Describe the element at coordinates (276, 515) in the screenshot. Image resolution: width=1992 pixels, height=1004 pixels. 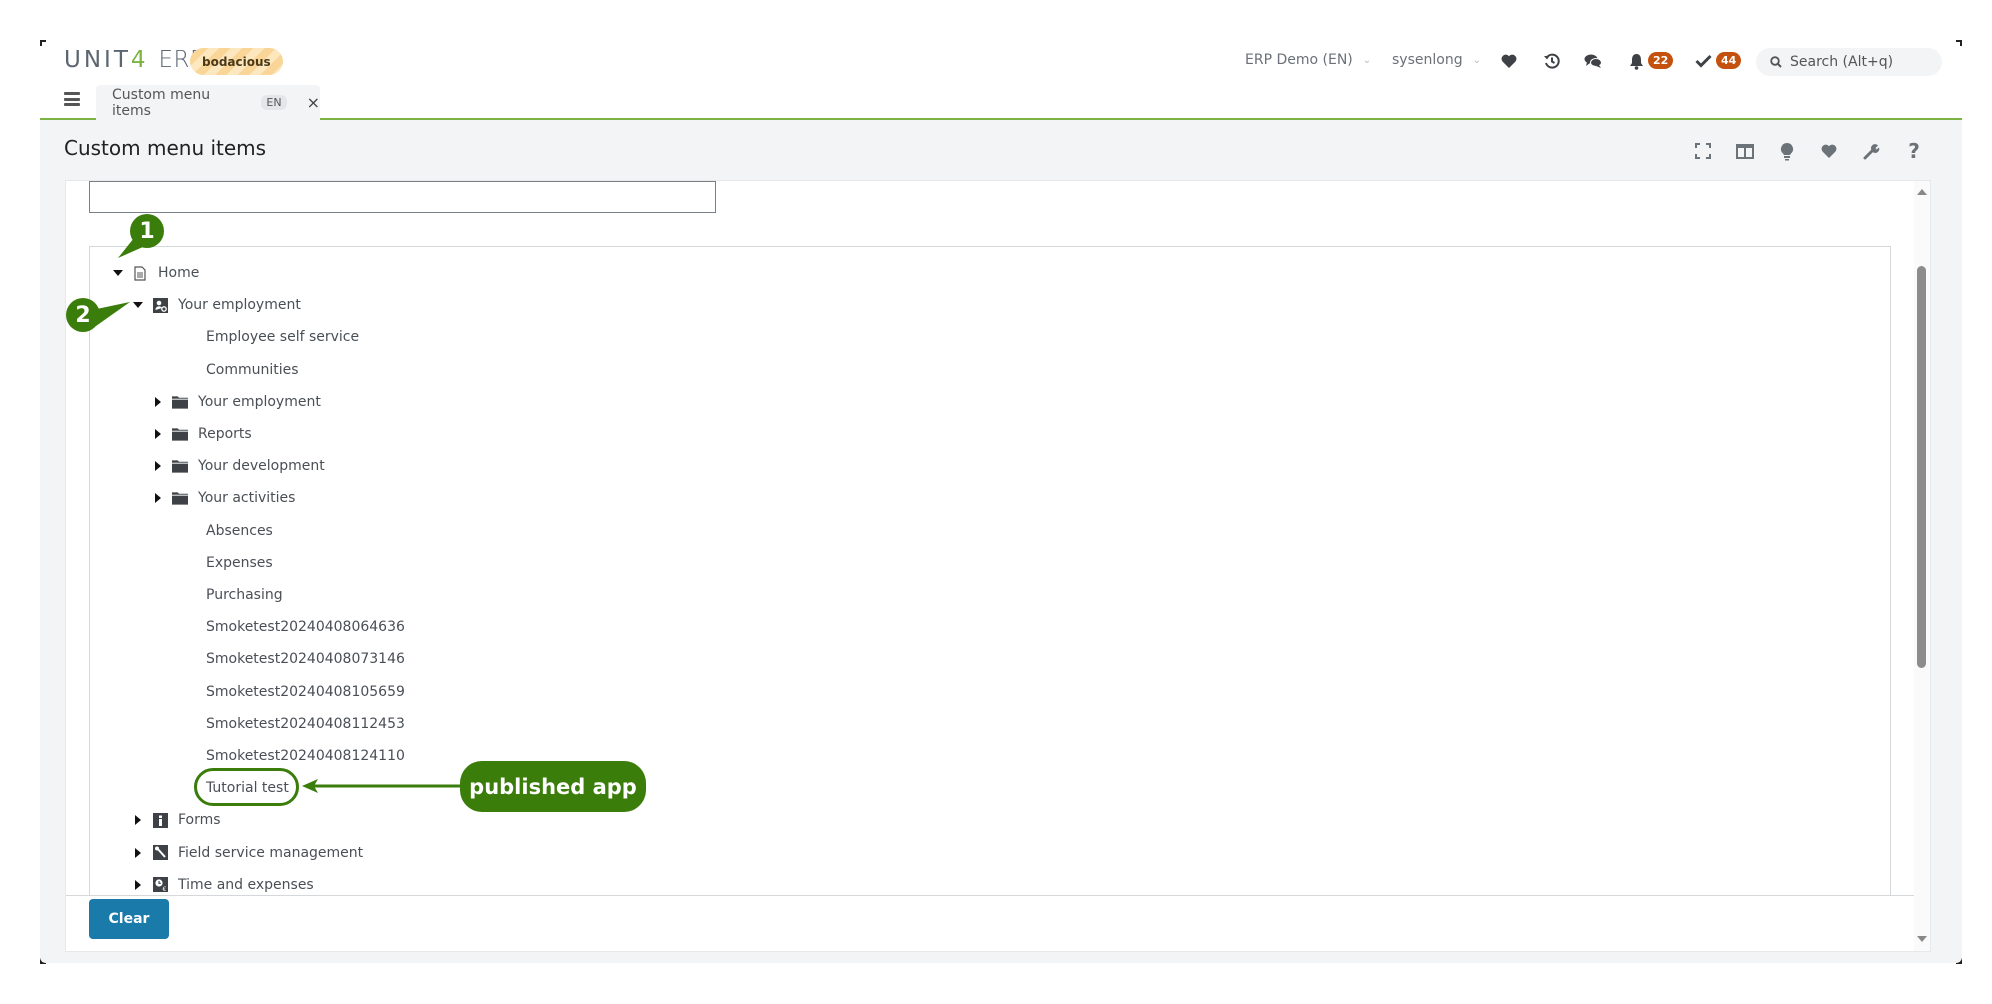
I see `annotation-overlay` at that location.